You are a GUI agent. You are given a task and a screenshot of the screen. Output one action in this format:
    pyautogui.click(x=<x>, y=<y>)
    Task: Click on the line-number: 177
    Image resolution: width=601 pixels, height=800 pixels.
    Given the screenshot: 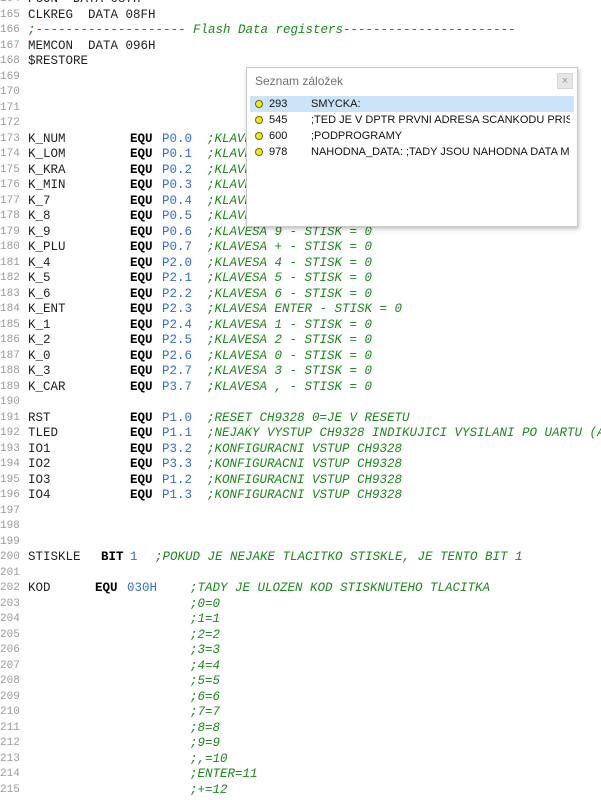 What is the action you would take?
    pyautogui.click(x=10, y=200)
    